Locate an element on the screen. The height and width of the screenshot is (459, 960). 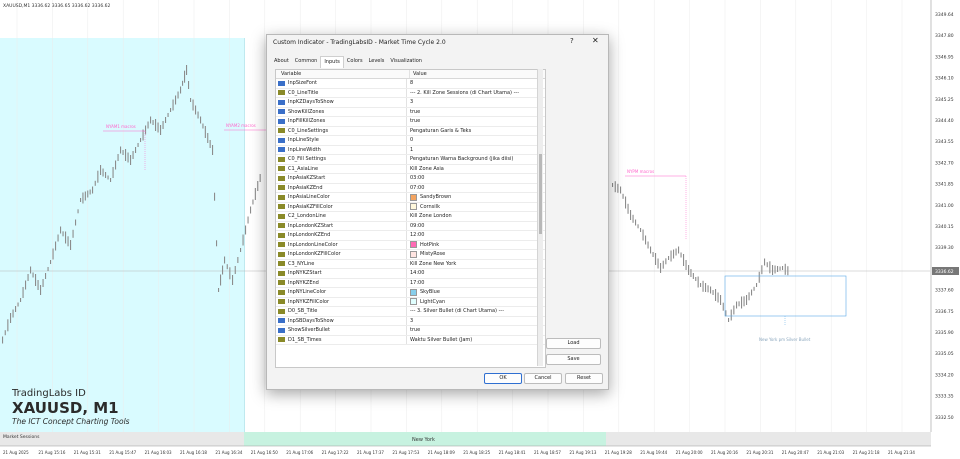
variable-name: InpNYKZEnd is located at coordinates (303, 282).